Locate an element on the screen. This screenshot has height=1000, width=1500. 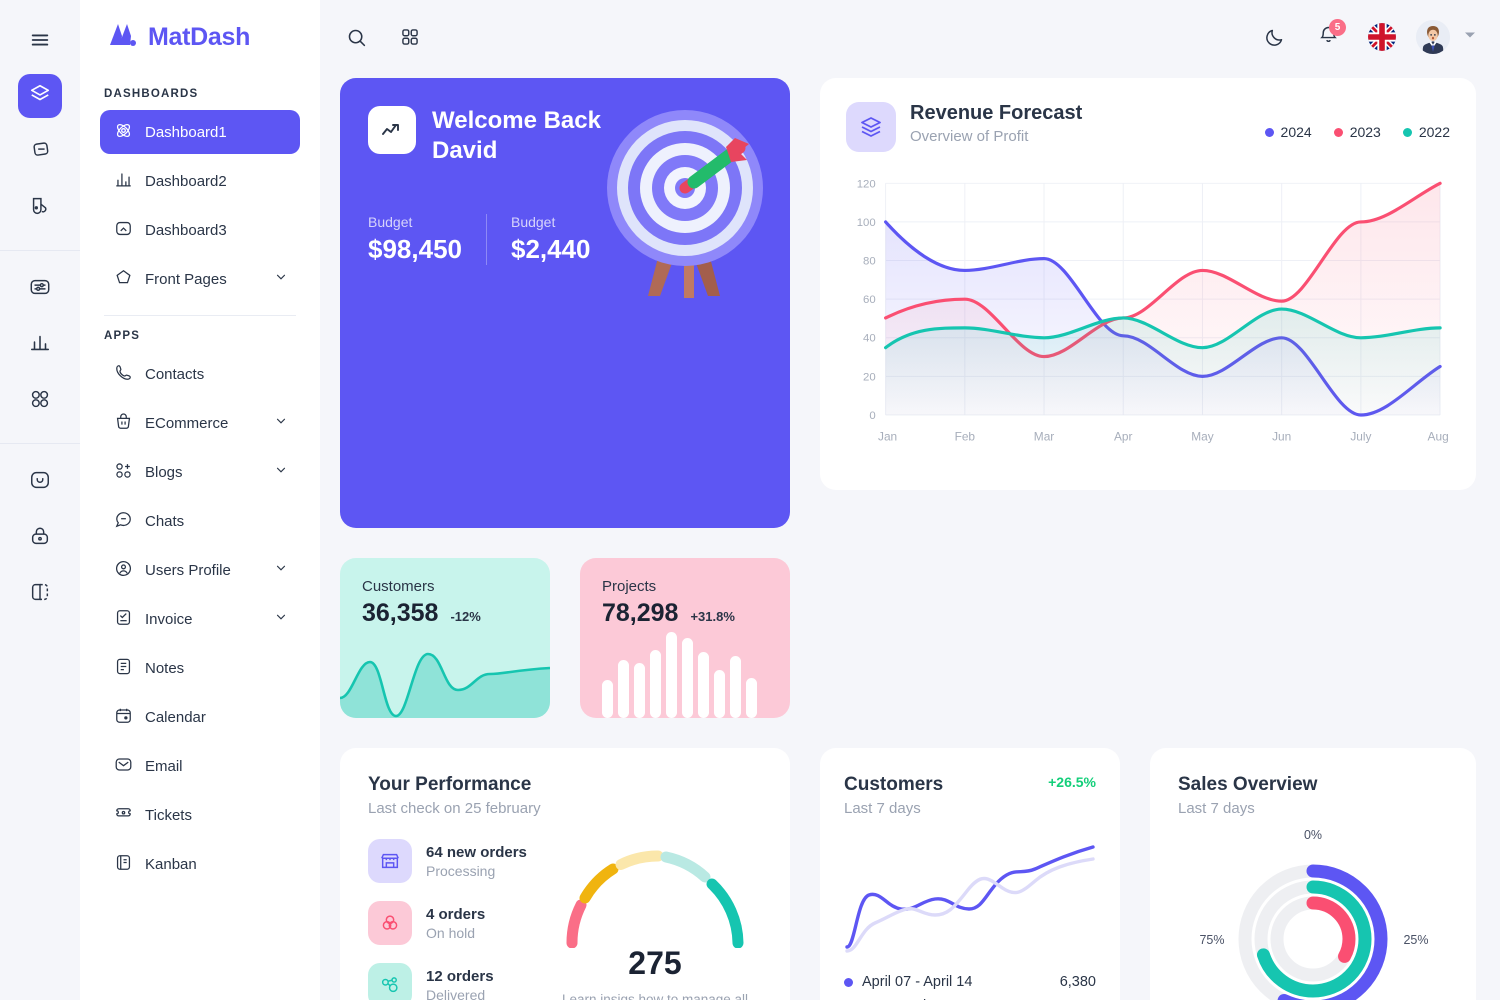
legend-item-2023: 2023 is located at coordinates (1357, 132).